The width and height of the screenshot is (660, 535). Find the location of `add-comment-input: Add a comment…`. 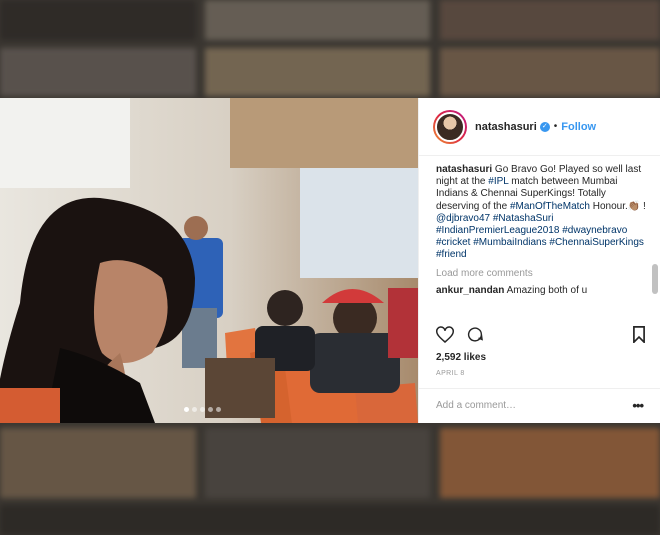

add-comment-input: Add a comment… is located at coordinates (476, 405).